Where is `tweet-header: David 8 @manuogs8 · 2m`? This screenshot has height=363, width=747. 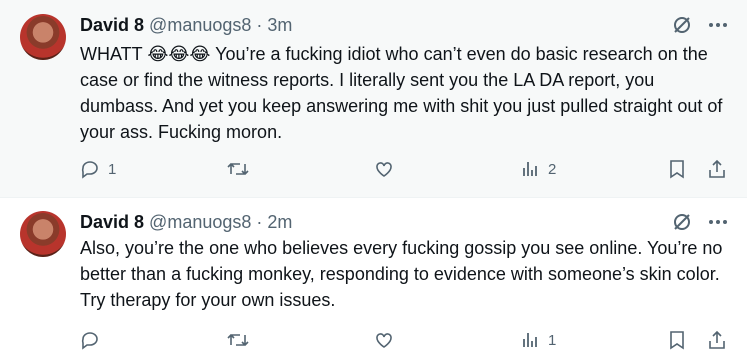
tweet-header: David 8 @manuogs8 · 2m is located at coordinates (186, 222).